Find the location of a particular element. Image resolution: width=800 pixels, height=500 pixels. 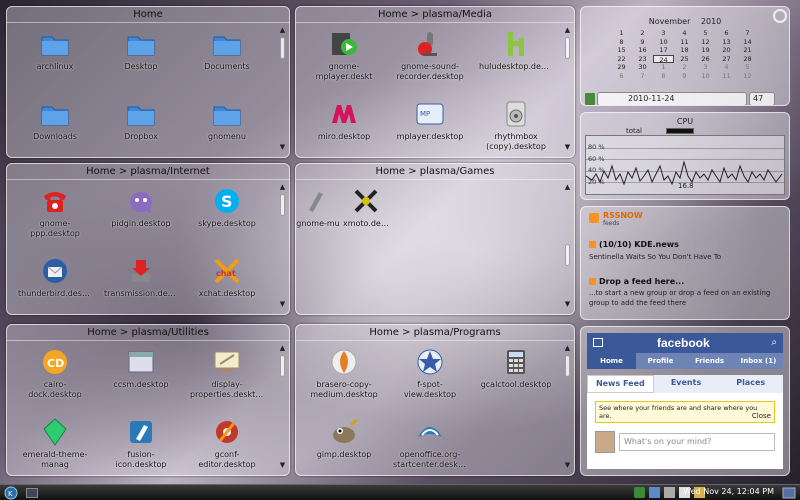

desktop-item-brasero: brasero-copy-medium.desktop is located at coordinates (344, 373).